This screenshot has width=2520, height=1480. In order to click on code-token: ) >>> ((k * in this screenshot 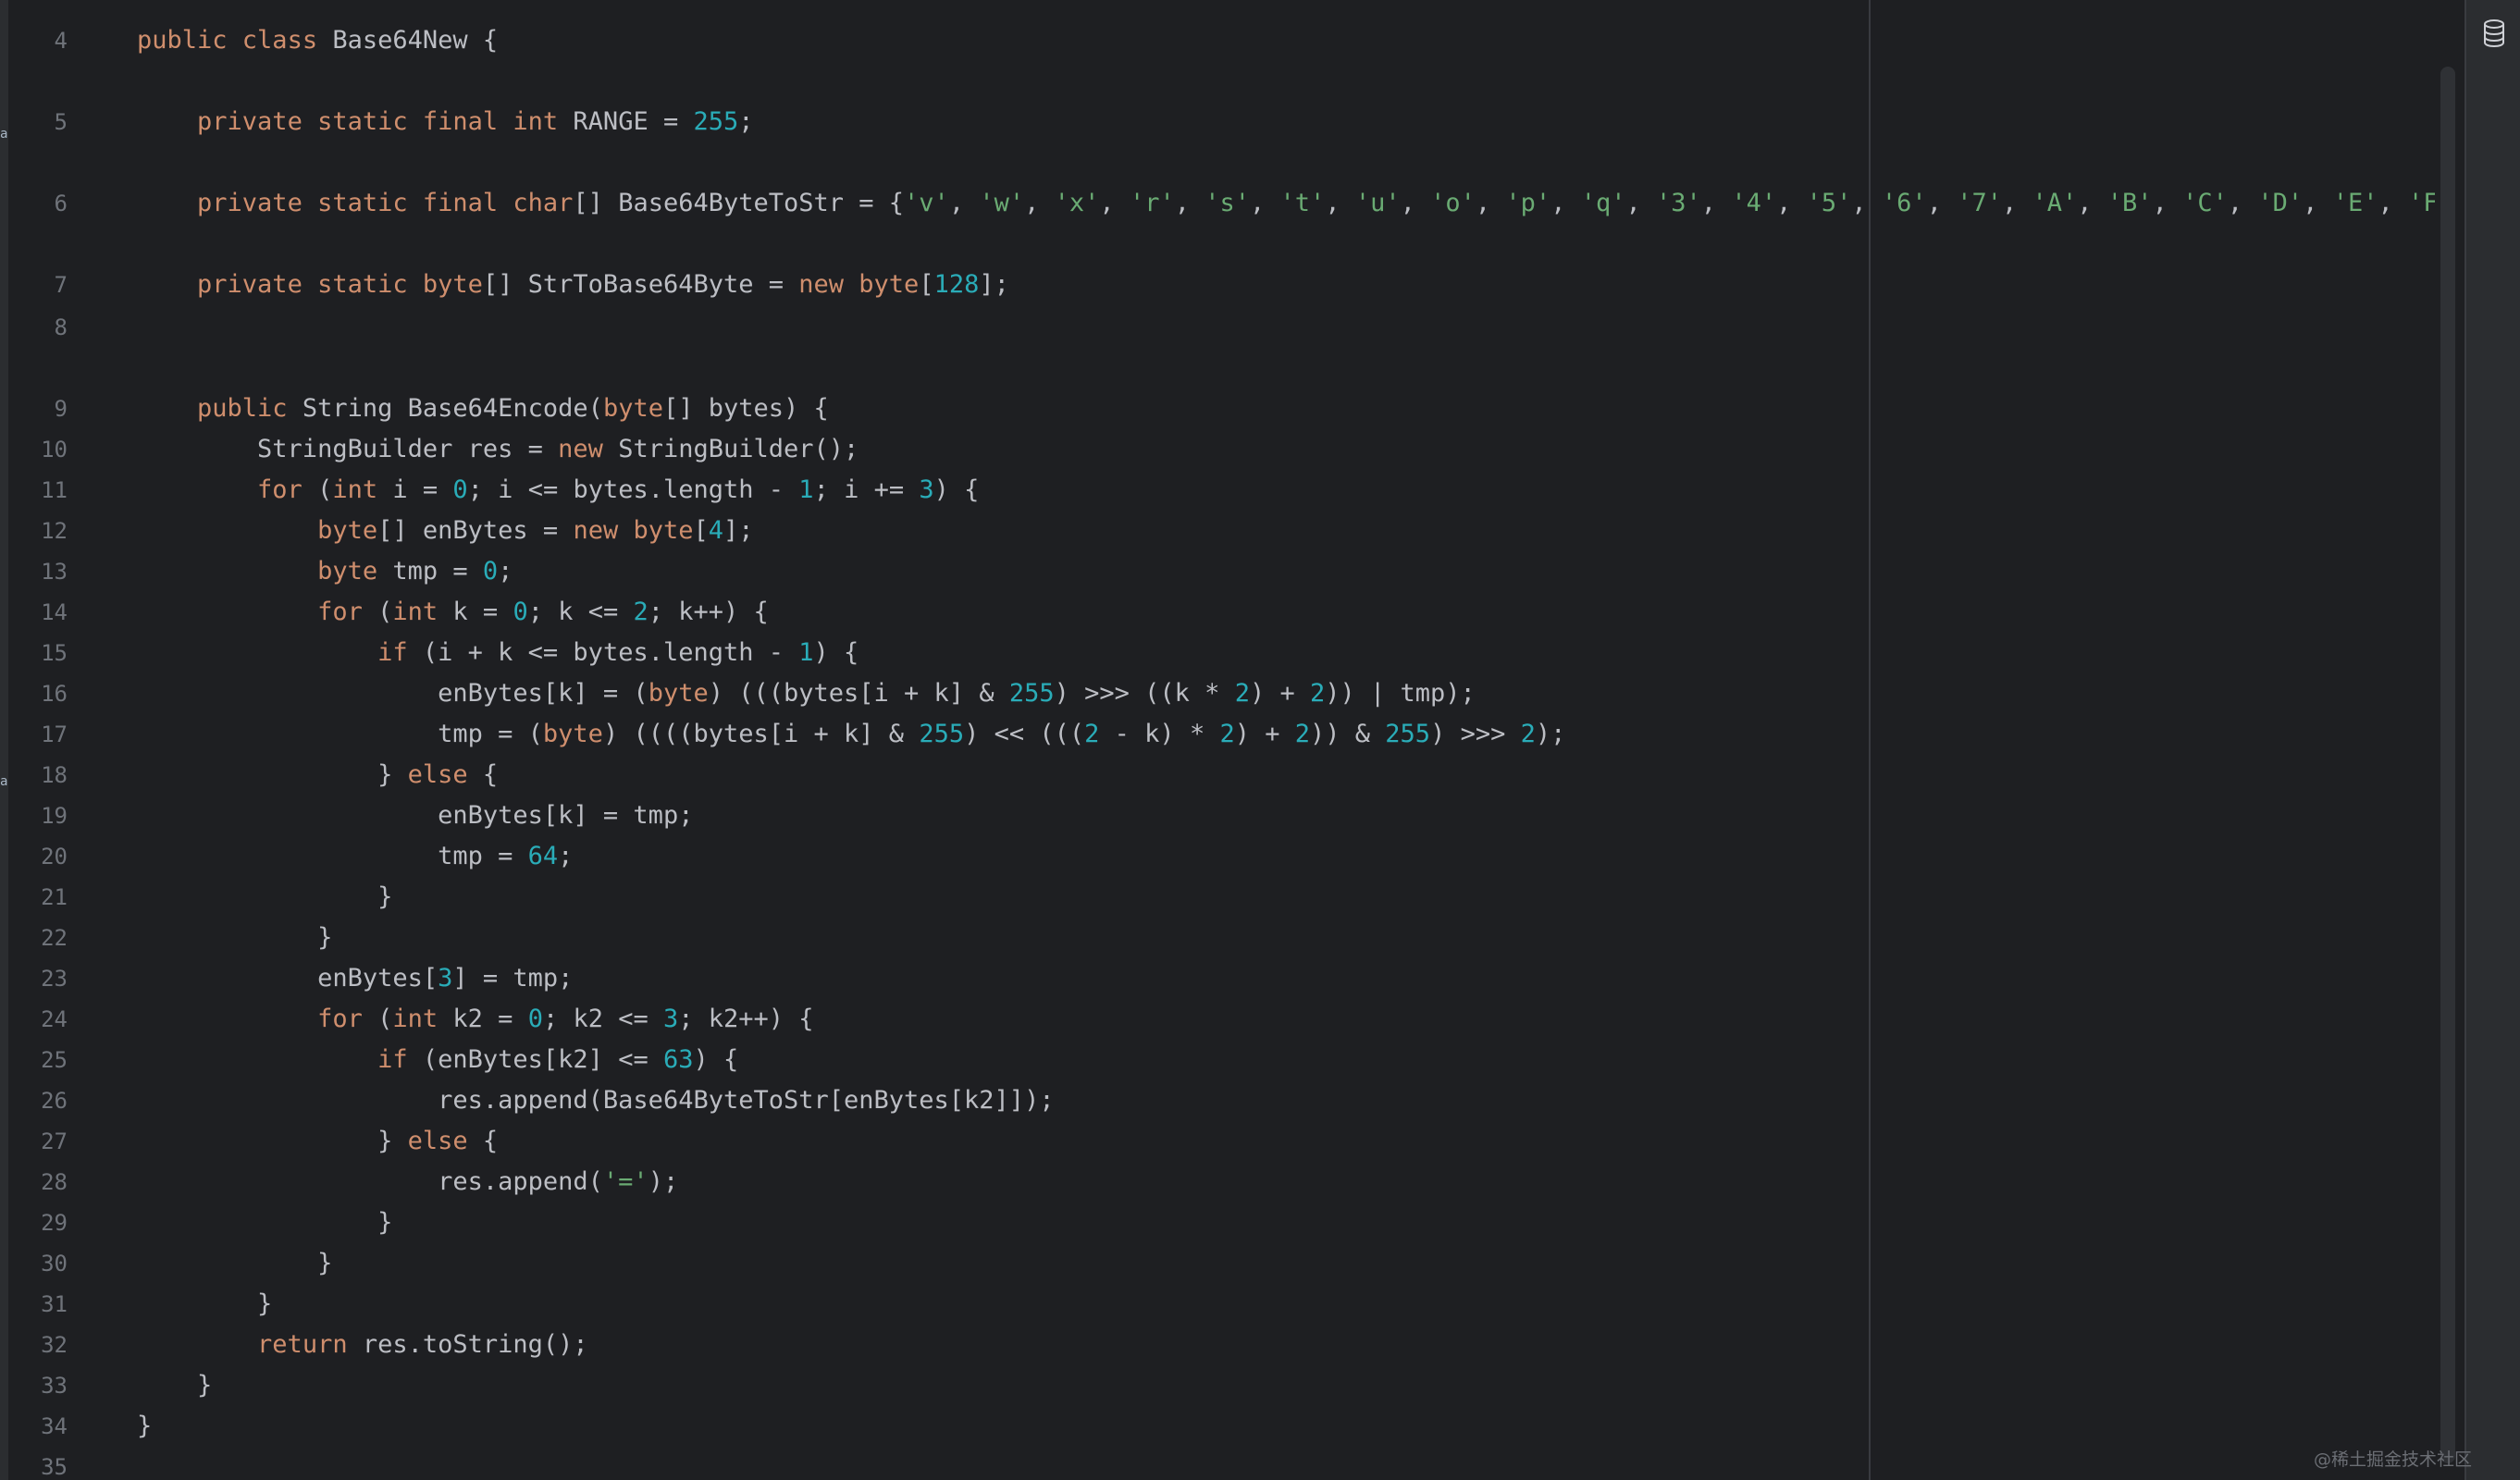, I will do `click(1144, 694)`.